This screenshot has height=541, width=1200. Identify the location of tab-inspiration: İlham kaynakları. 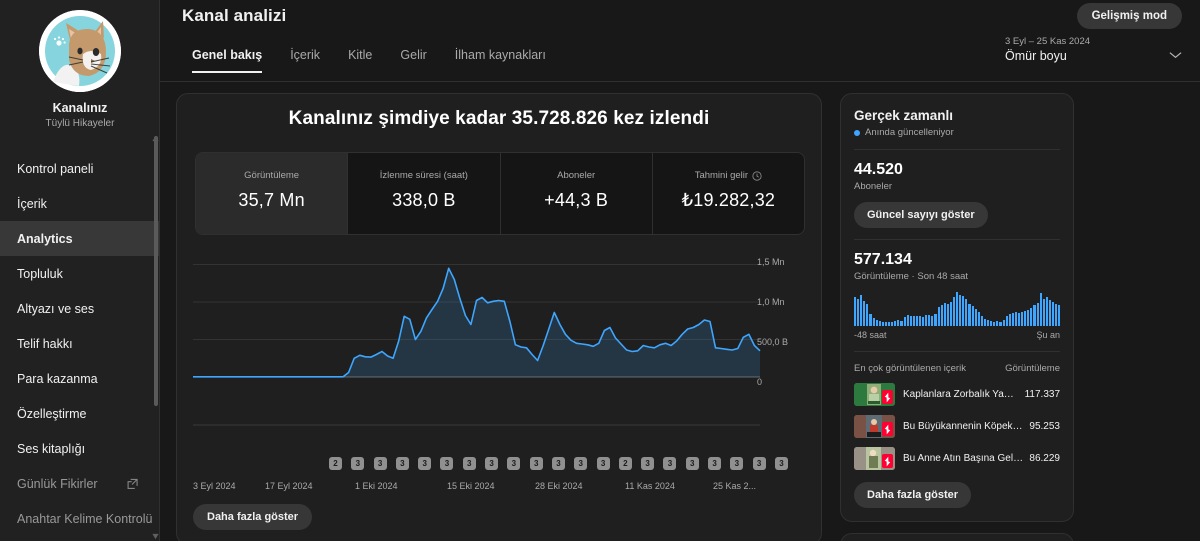
(500, 60).